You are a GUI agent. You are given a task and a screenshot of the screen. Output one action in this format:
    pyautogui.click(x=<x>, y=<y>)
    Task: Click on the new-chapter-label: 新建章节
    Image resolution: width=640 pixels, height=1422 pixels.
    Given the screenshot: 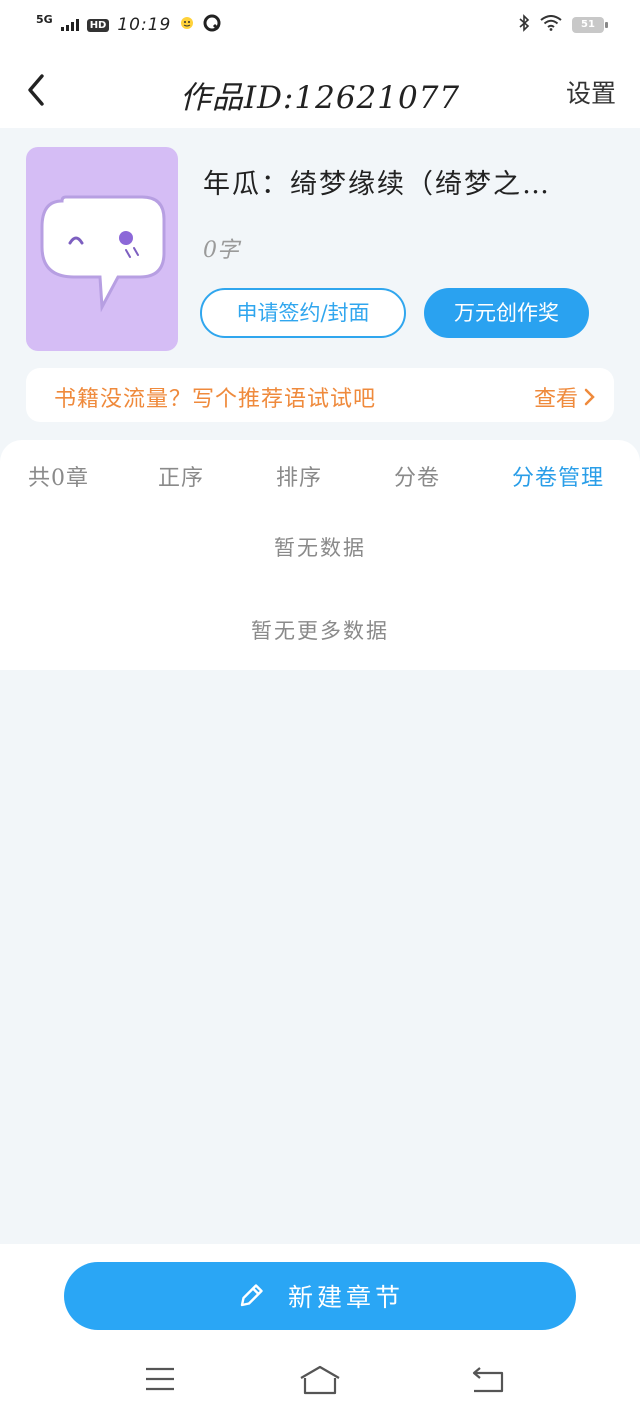 What is the action you would take?
    pyautogui.click(x=345, y=1297)
    